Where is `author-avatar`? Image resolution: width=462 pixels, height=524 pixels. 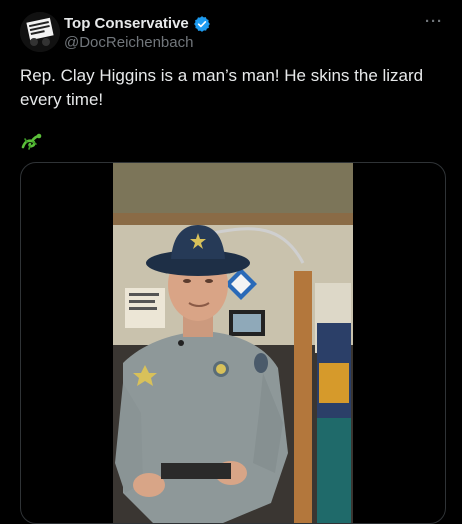 author-avatar is located at coordinates (40, 32).